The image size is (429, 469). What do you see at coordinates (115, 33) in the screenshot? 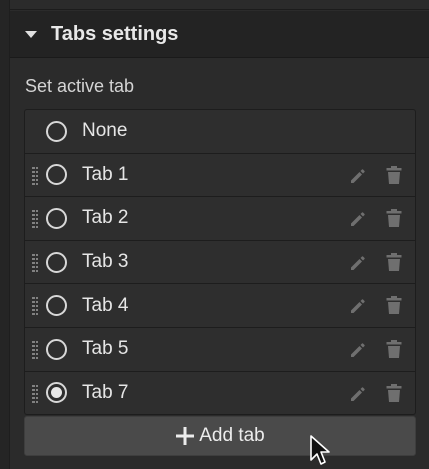
I see `section-title: Tabs settings` at bounding box center [115, 33].